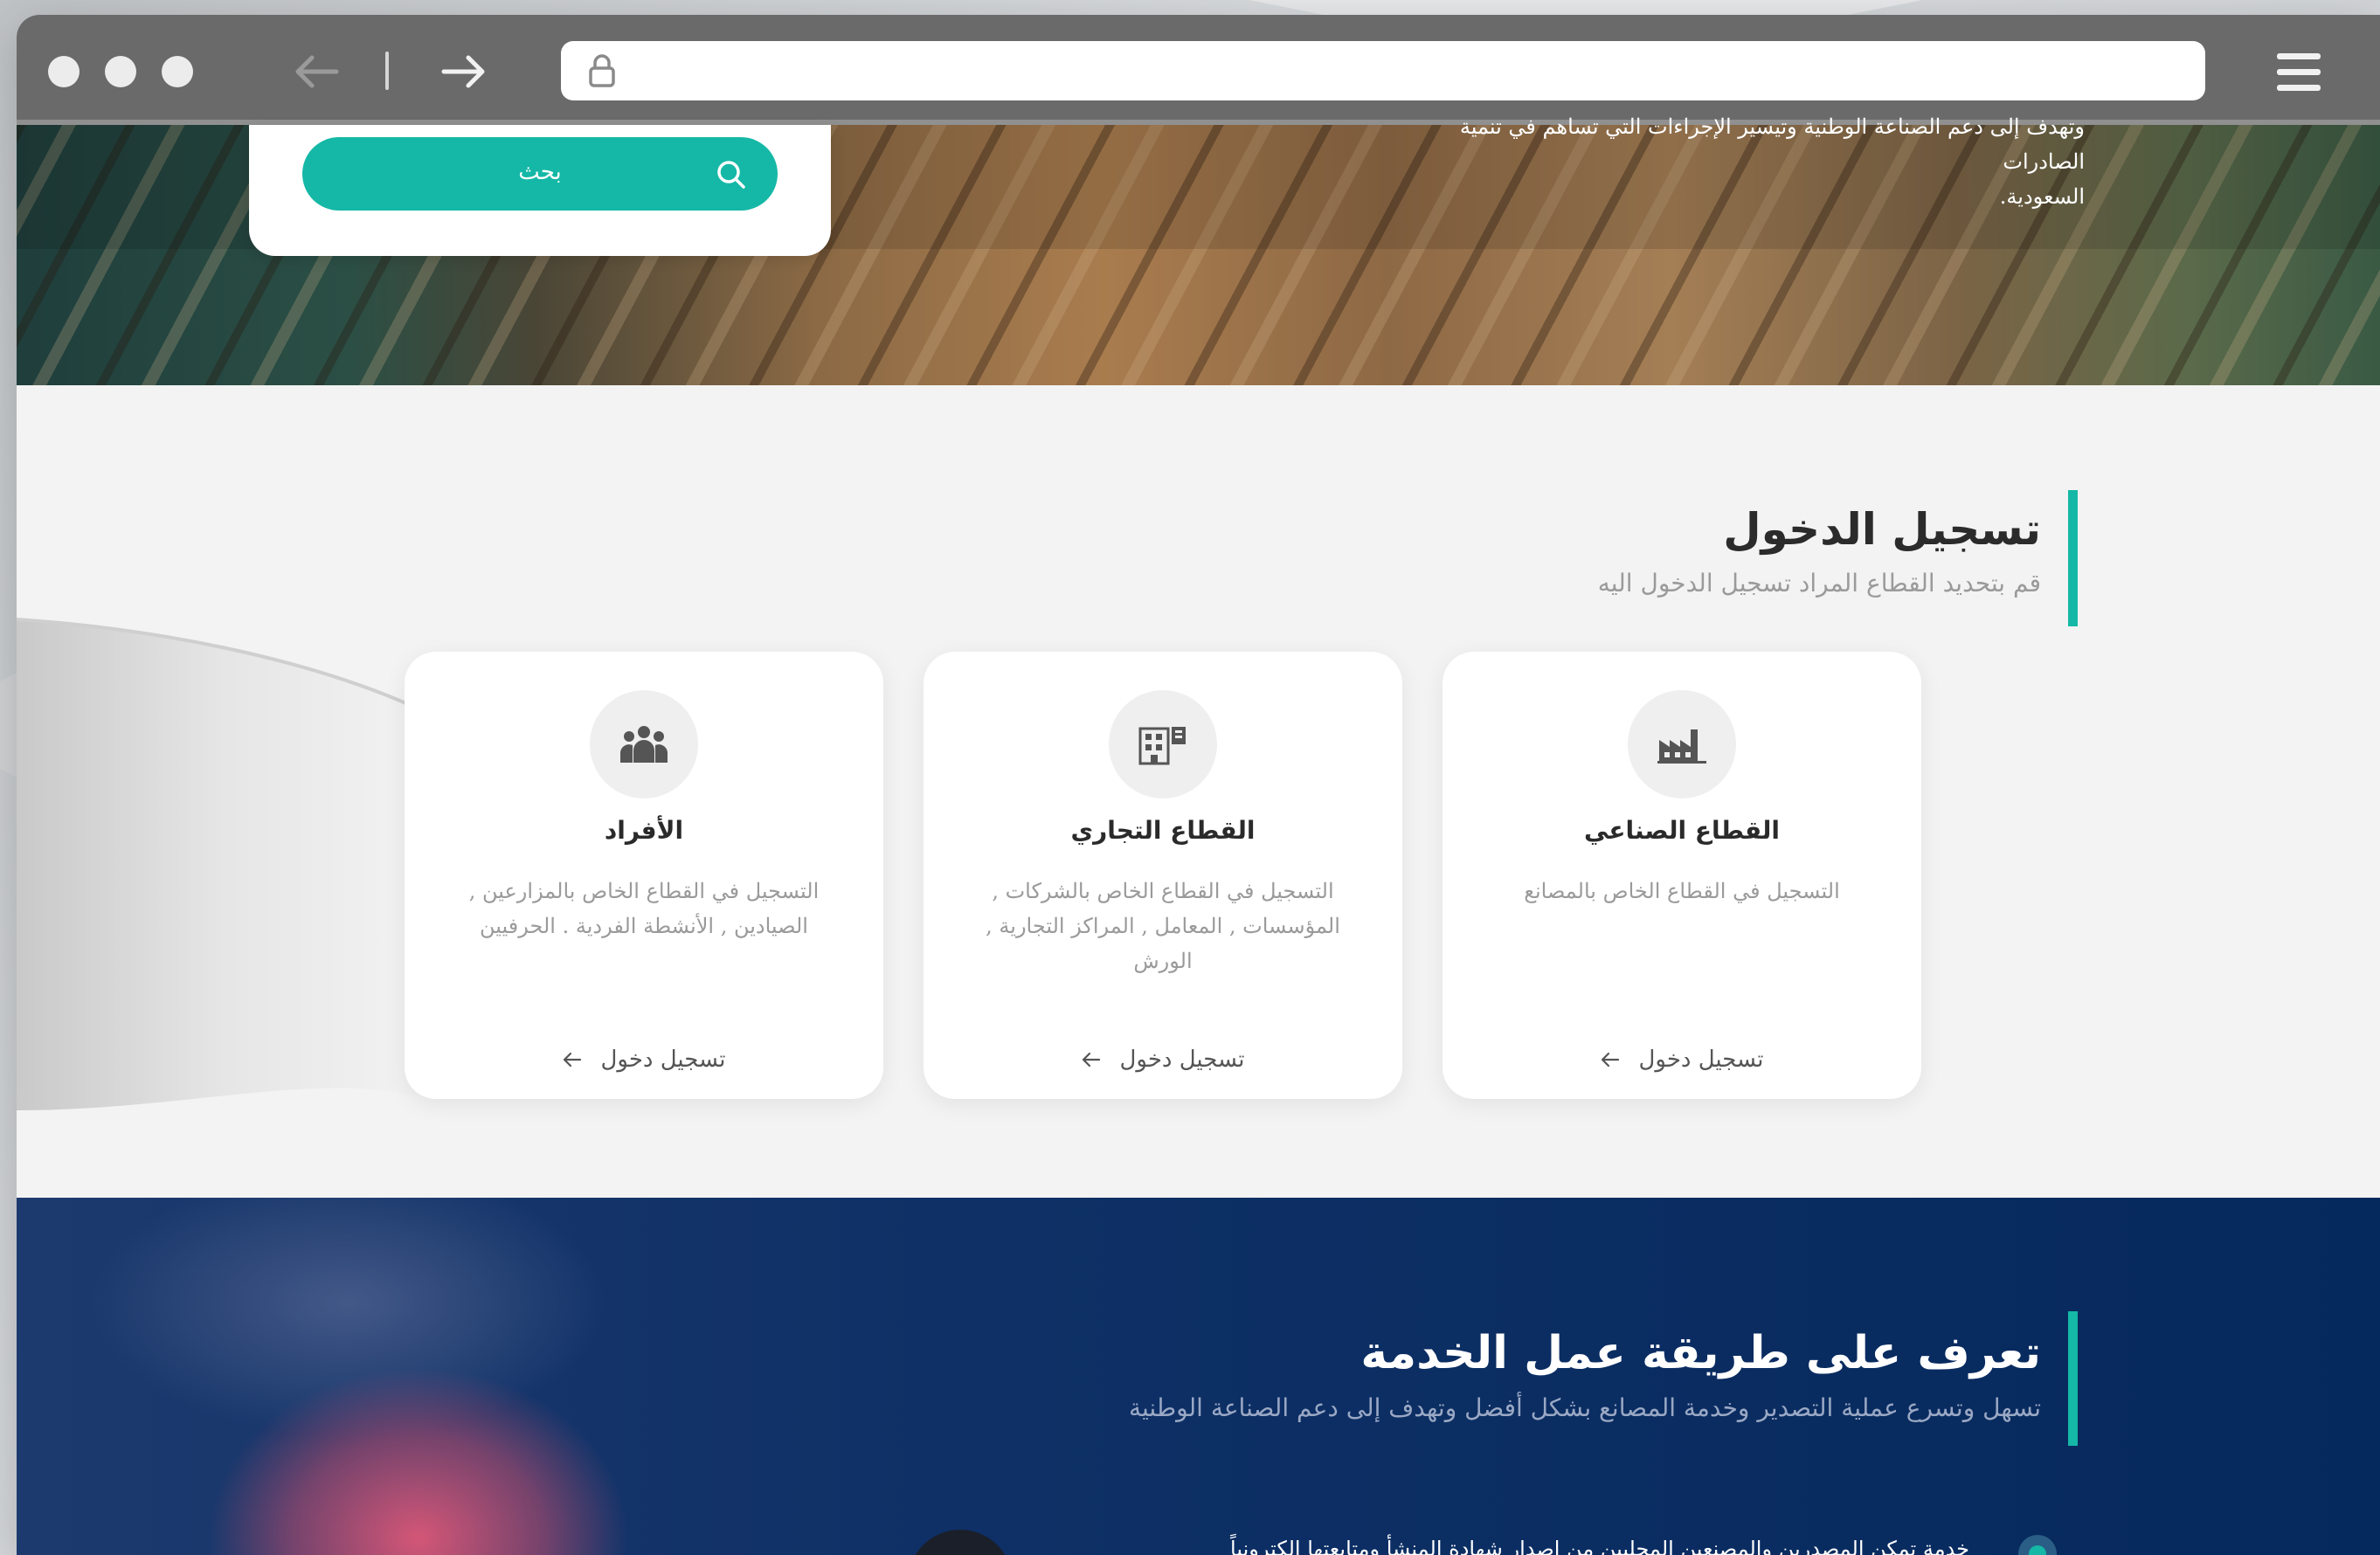 The height and width of the screenshot is (1555, 2380). What do you see at coordinates (2073, 1378) in the screenshot?
I see `service-title-accent` at bounding box center [2073, 1378].